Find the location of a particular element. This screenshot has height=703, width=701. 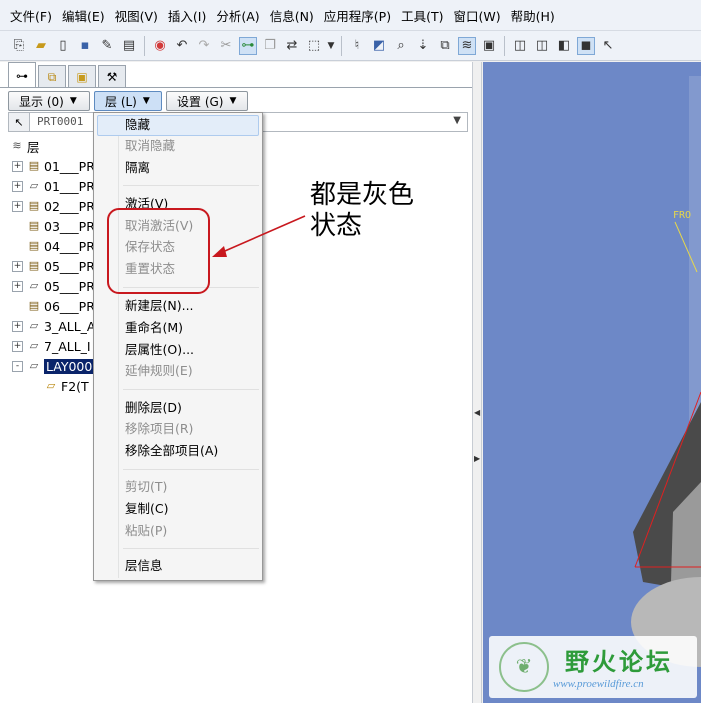

zoom-icon: ⌕ is located at coordinates (401, 46).